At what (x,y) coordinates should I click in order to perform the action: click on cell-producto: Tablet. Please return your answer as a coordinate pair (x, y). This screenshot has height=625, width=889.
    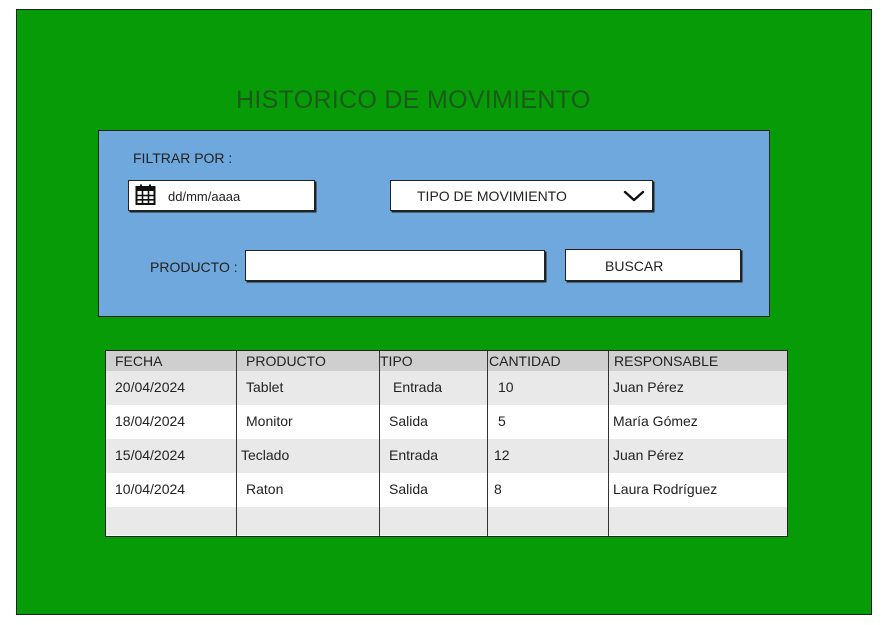
    Looking at the image, I should click on (265, 387).